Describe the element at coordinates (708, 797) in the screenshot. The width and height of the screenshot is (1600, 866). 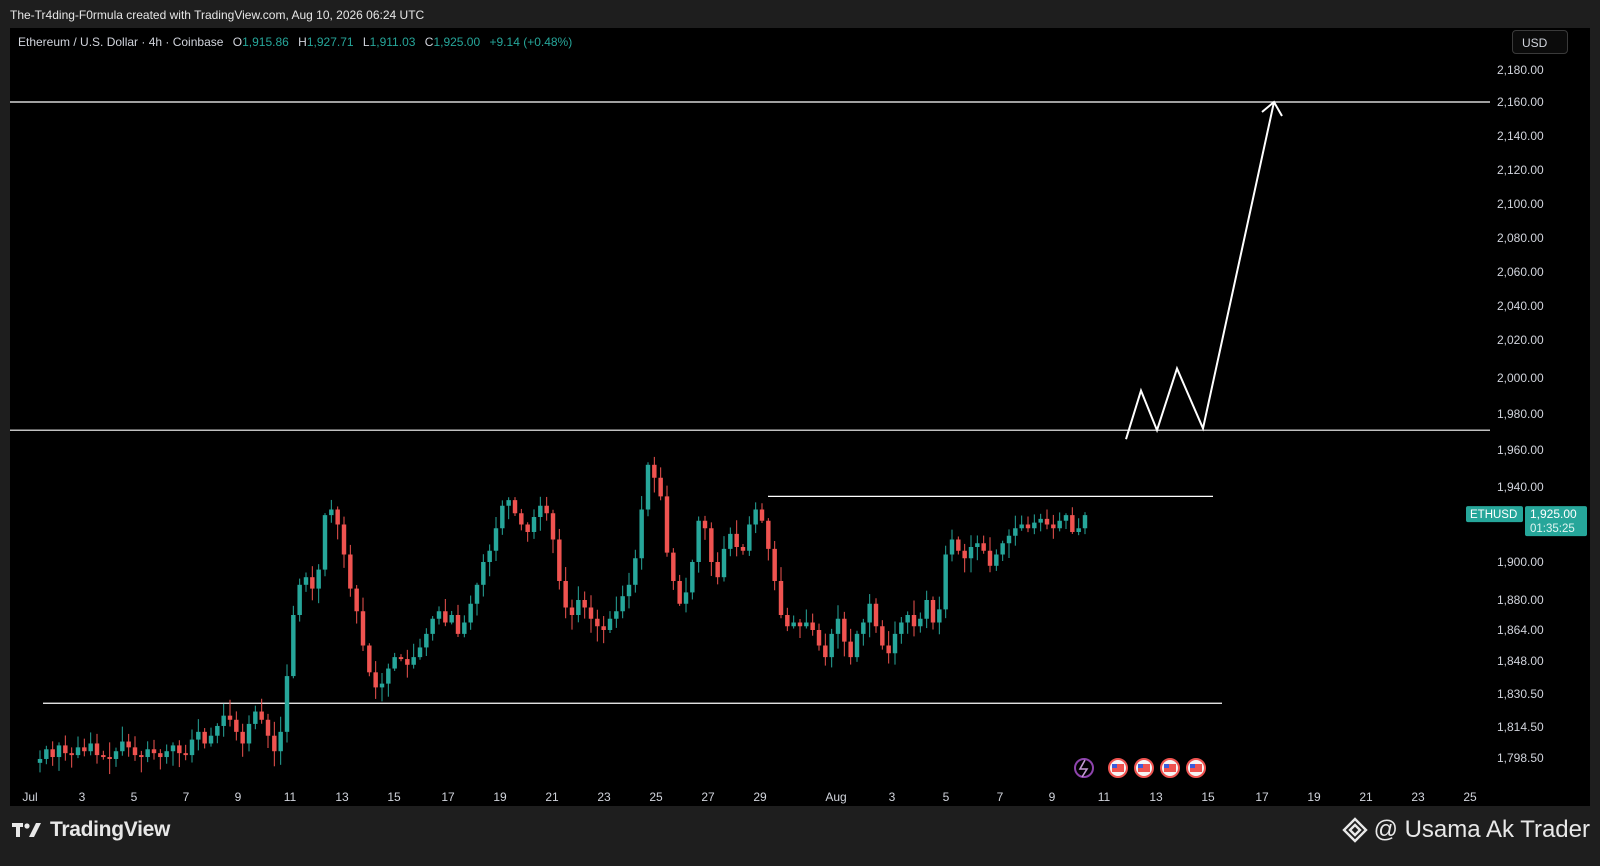
I see `x-tick-label: 27` at that location.